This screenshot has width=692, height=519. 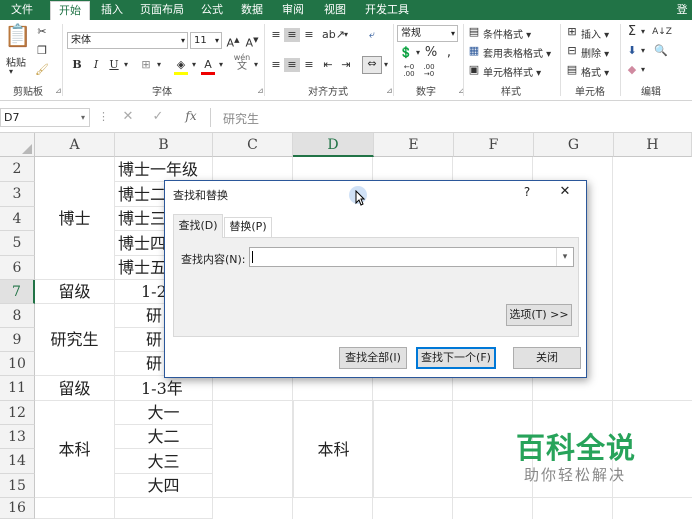 What do you see at coordinates (75, 508) in the screenshot?
I see `cell-a16` at bounding box center [75, 508].